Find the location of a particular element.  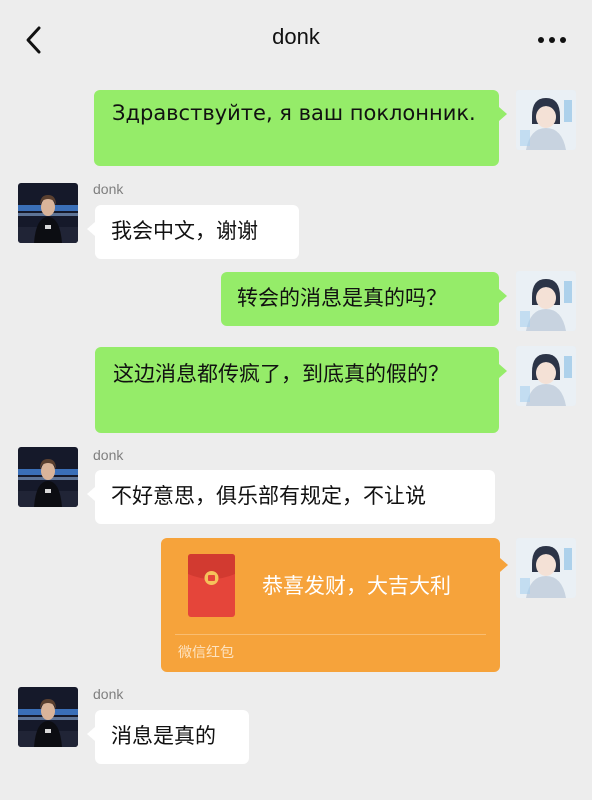

red-packet-greeting: 恭喜发财，大吉大利 is located at coordinates (356, 586).